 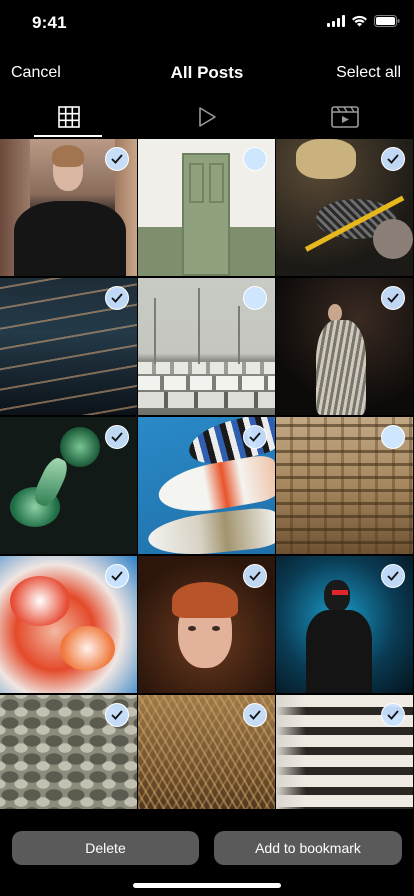 I want to click on signal-icon, so click(x=336, y=21).